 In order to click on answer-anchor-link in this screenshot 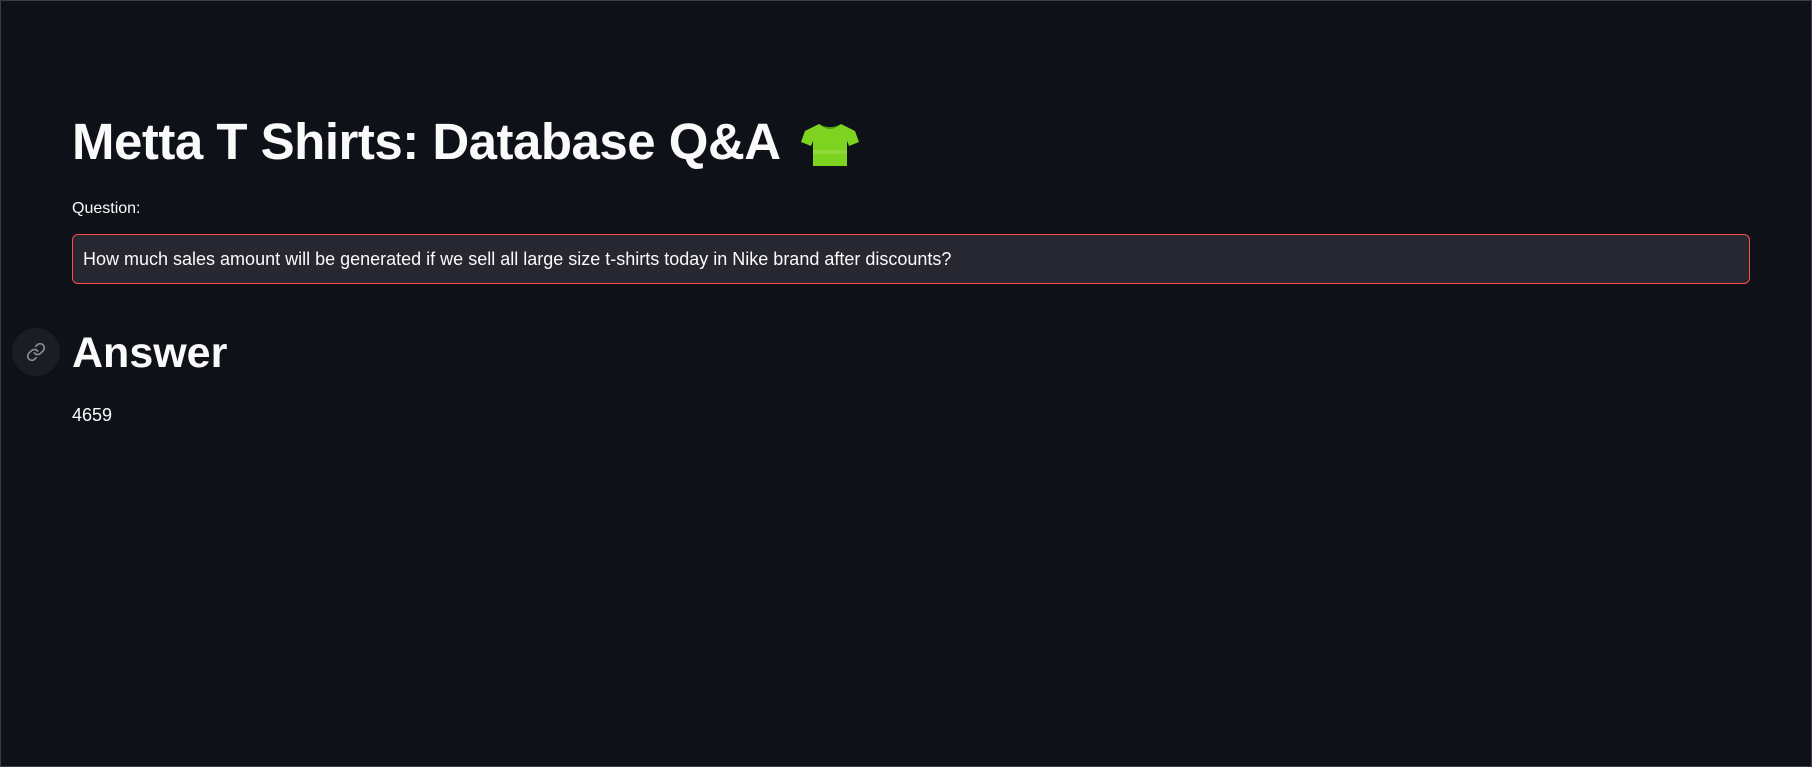, I will do `click(36, 352)`.